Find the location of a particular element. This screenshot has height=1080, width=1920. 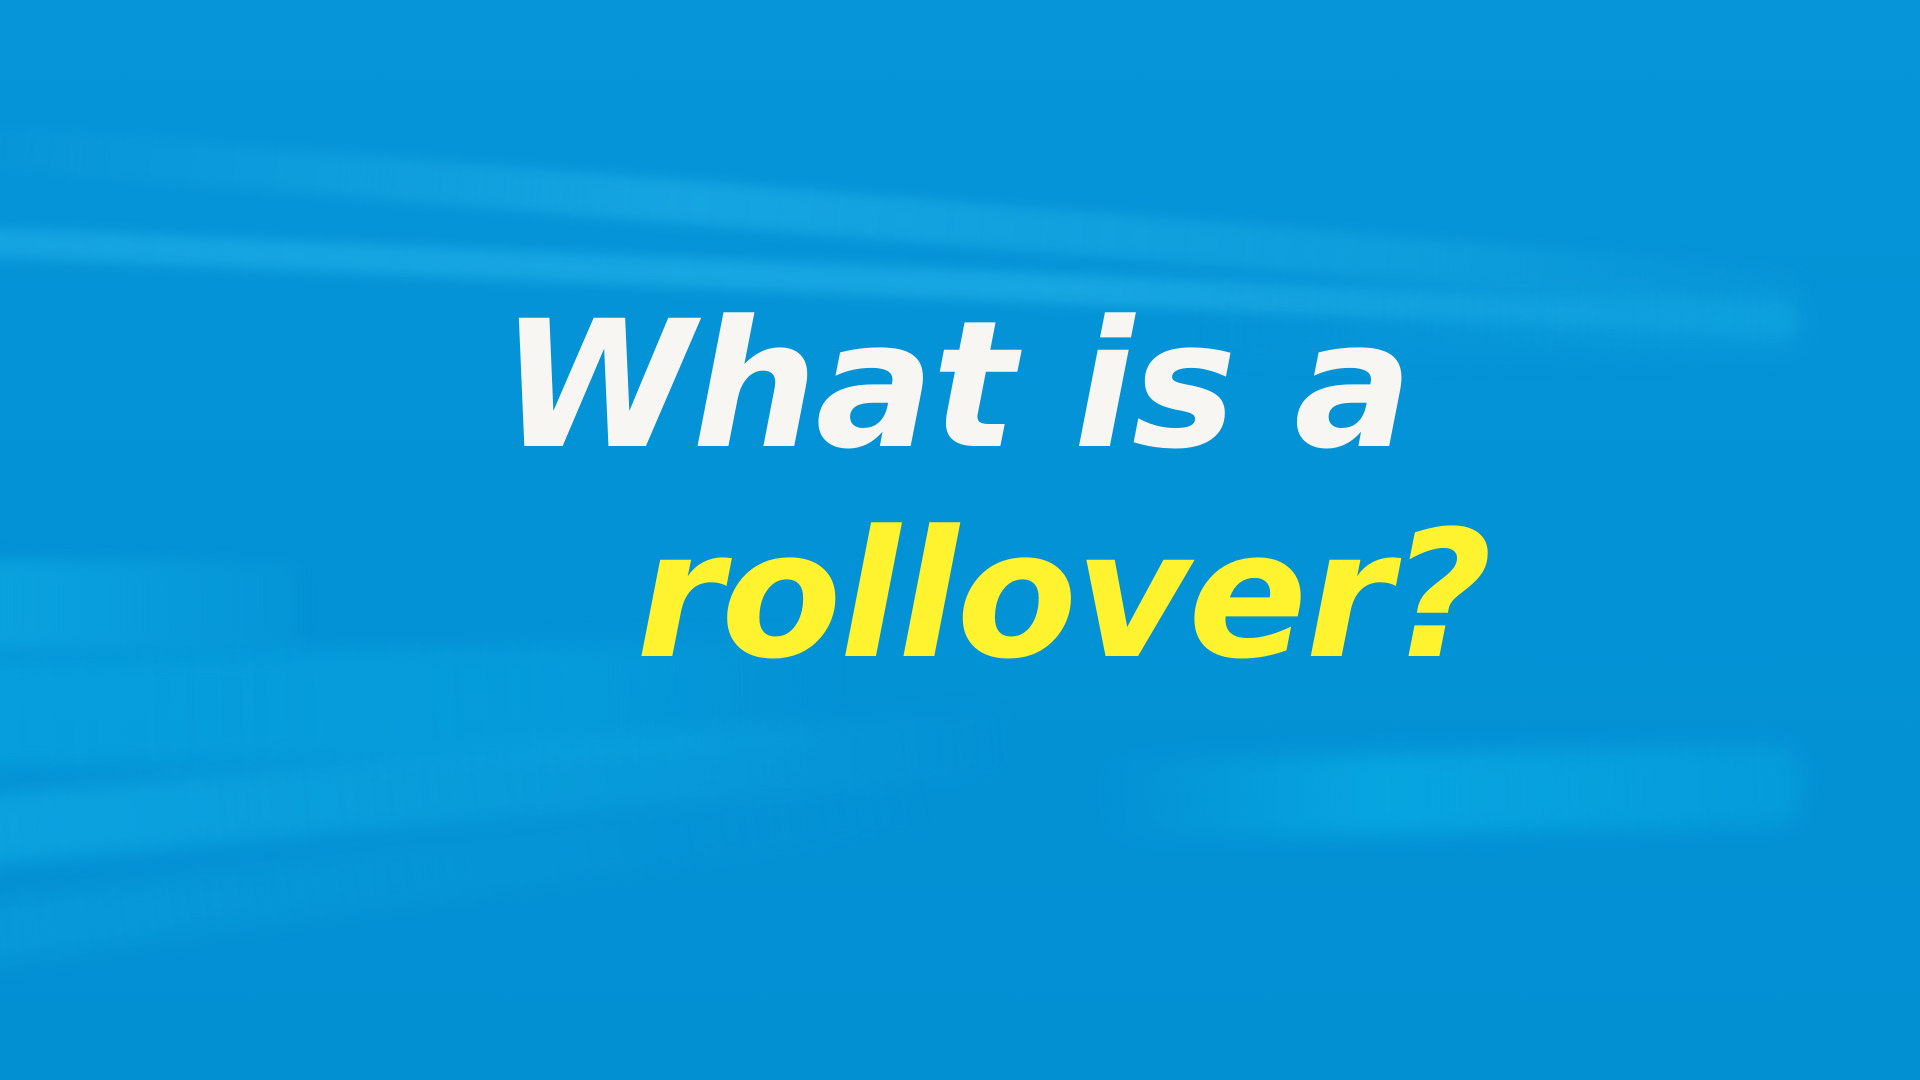

headline-line-2: rollover? is located at coordinates (1064, 595).